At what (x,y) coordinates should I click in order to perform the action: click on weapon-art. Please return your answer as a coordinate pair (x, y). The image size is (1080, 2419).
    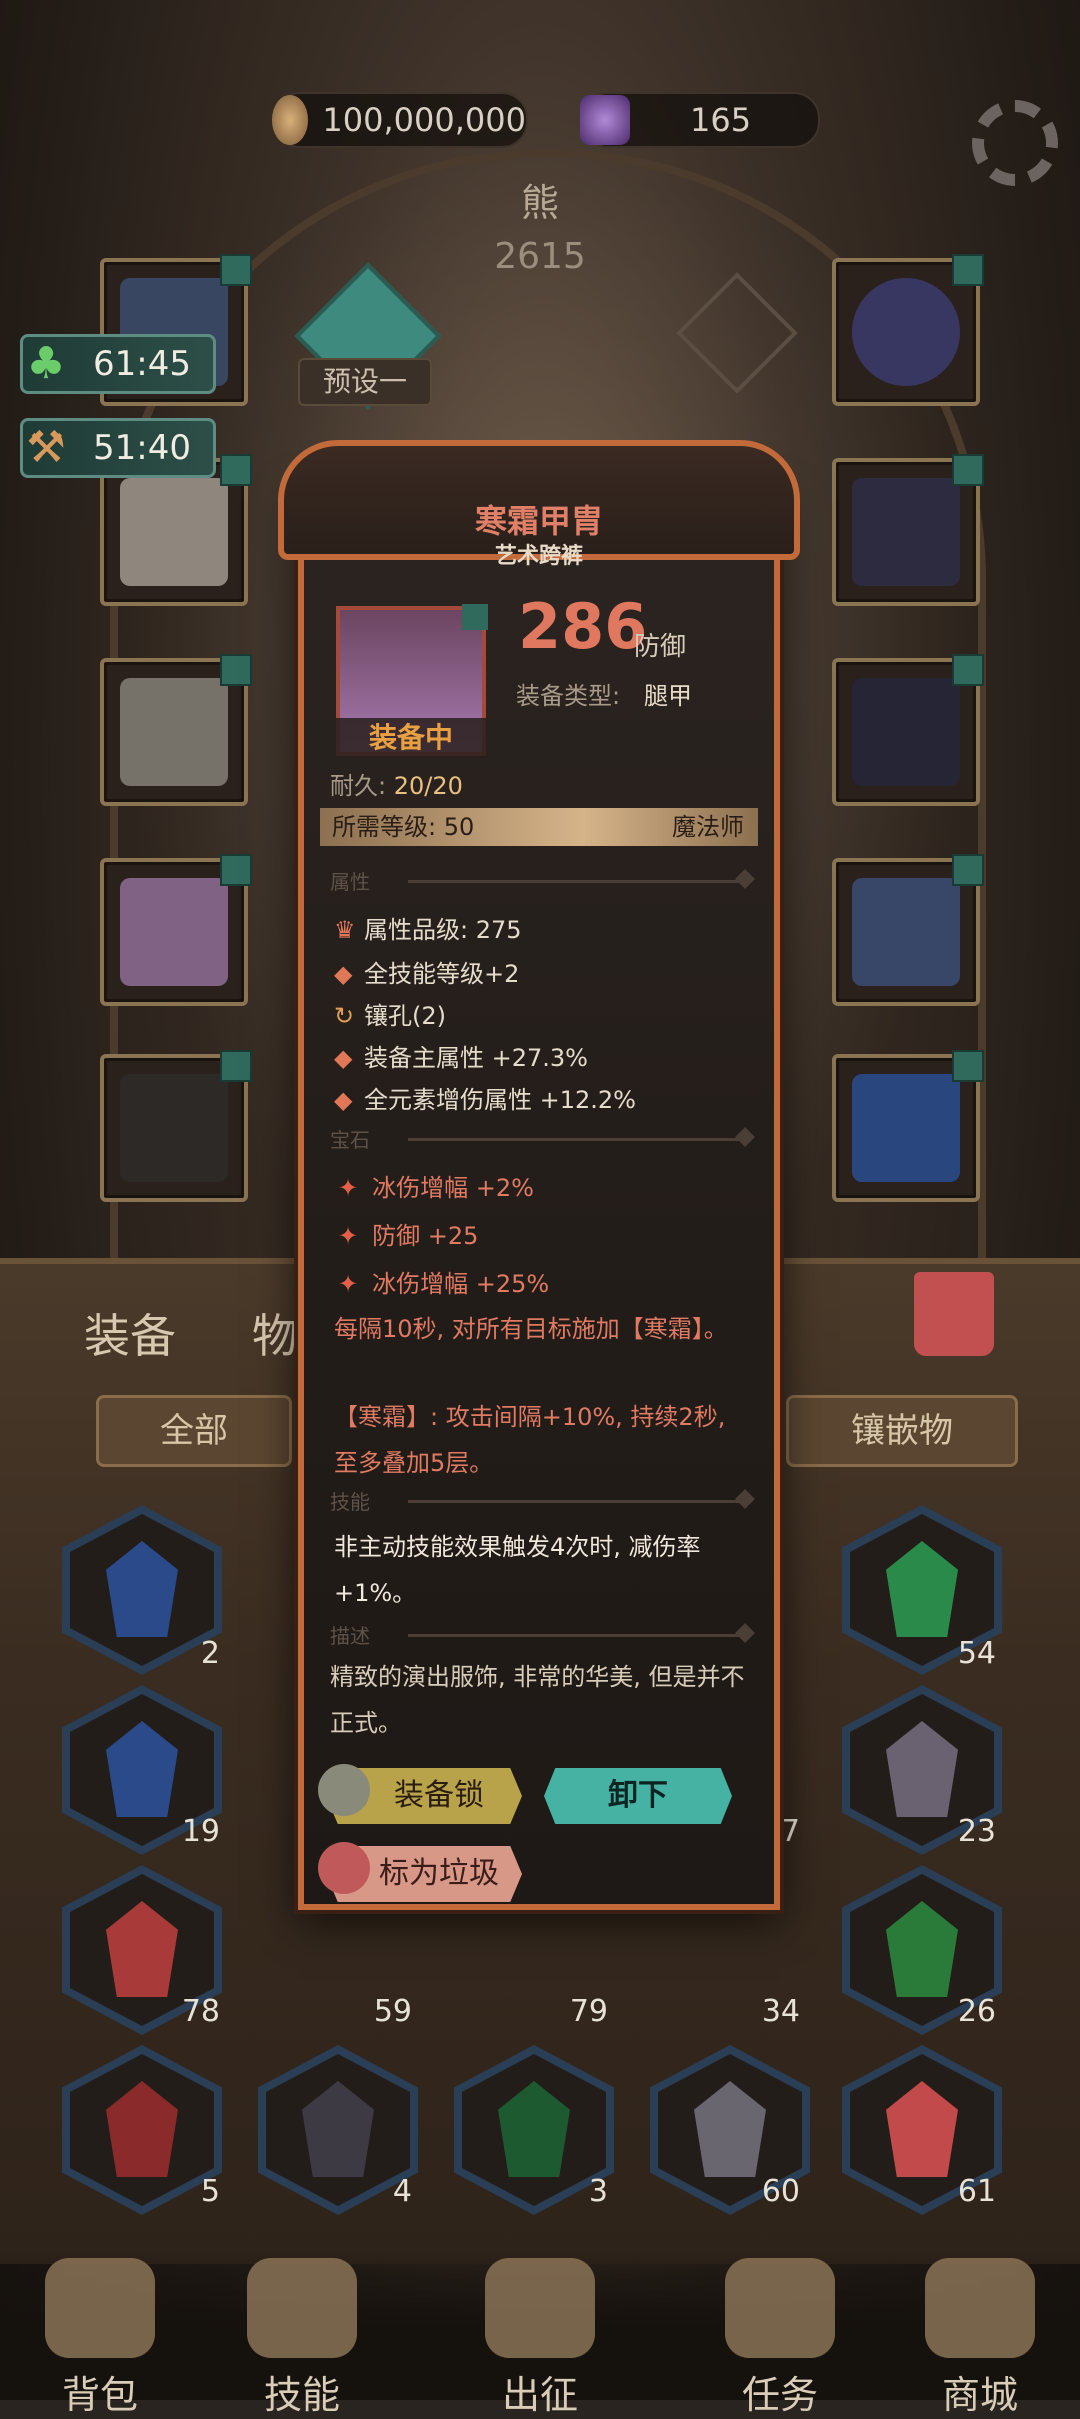
    Looking at the image, I should click on (906, 932).